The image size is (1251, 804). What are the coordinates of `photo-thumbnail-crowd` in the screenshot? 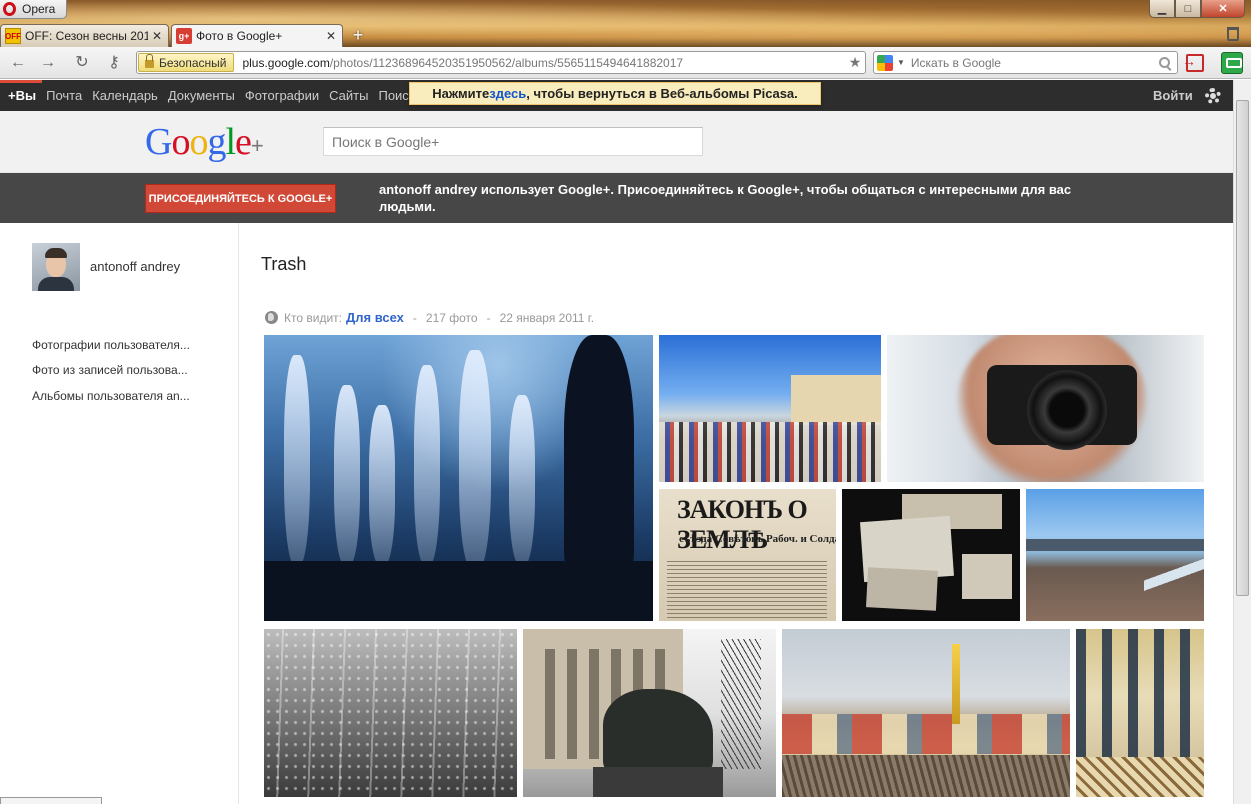 It's located at (770, 408).